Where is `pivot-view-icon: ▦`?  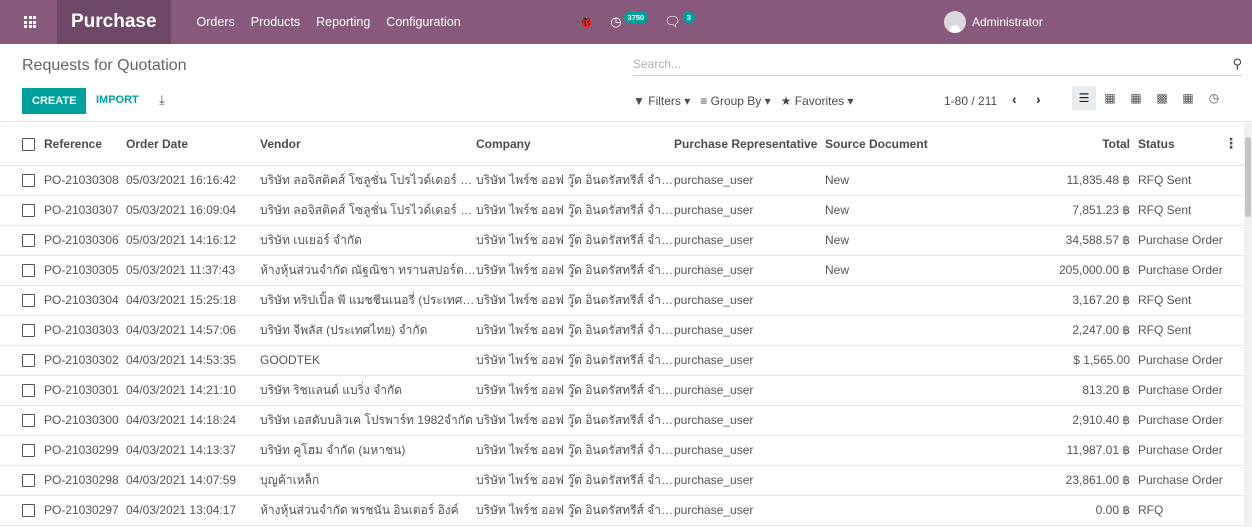
pivot-view-icon: ▦ is located at coordinates (1136, 98).